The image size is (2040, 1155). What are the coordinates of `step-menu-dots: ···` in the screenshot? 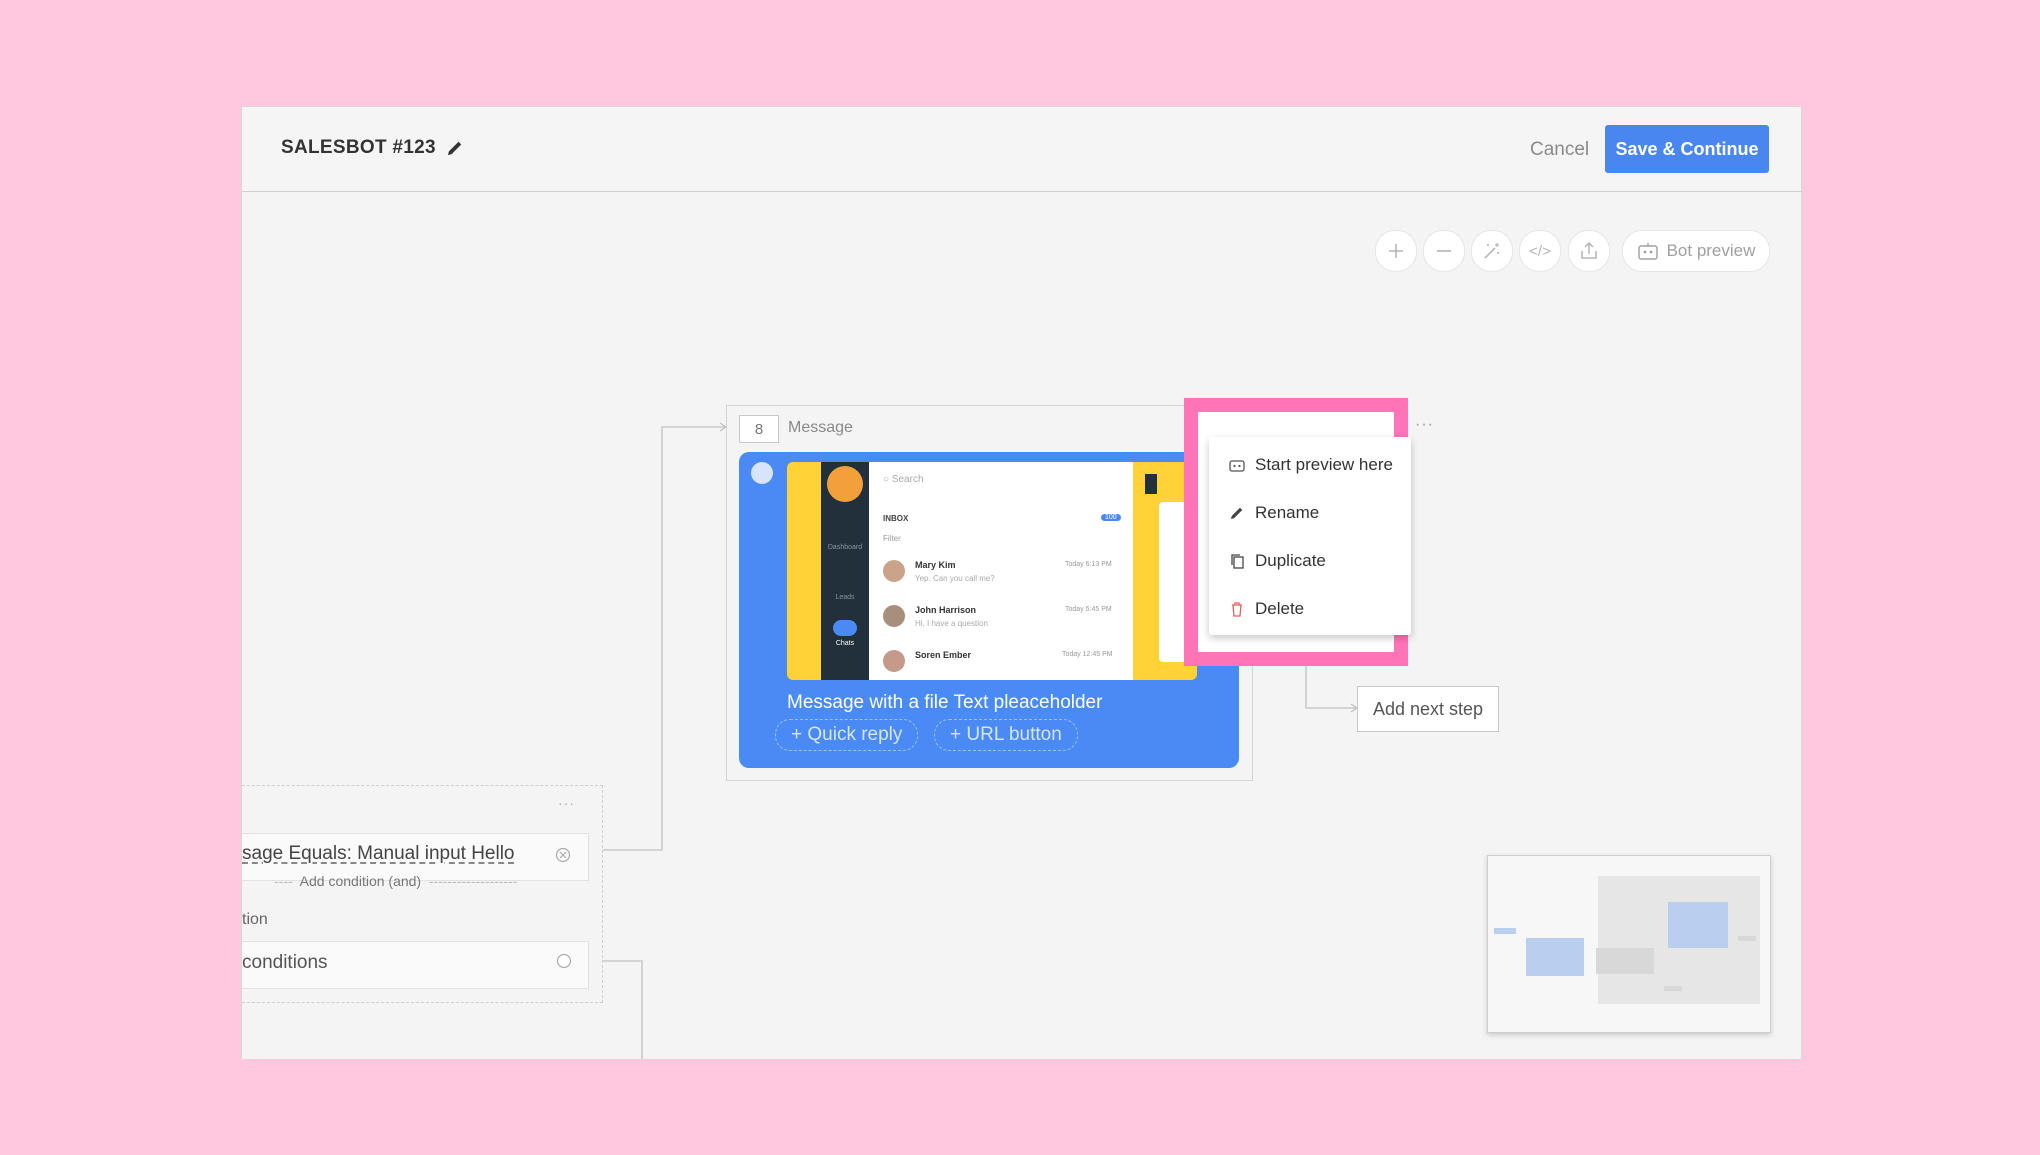 It's located at (1424, 425).